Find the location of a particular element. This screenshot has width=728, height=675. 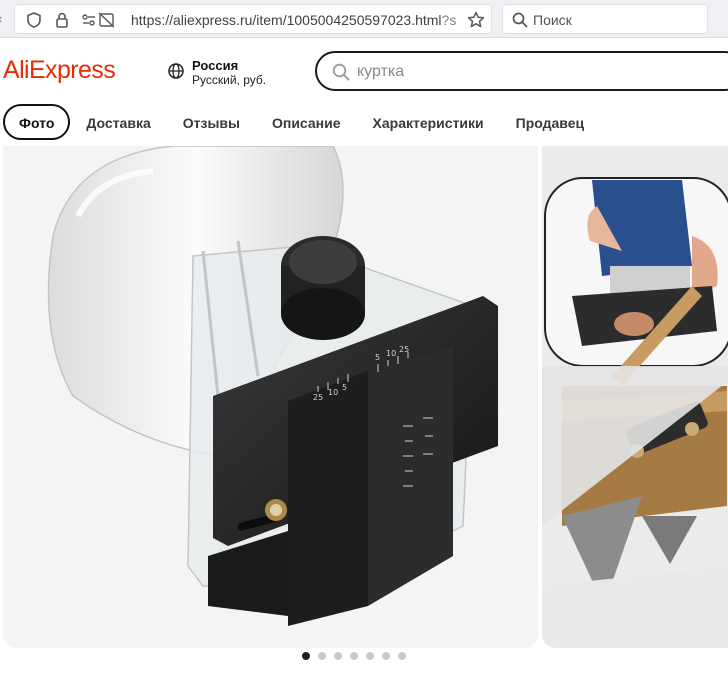

region-language-currency: Русский, руб. is located at coordinates (229, 80).